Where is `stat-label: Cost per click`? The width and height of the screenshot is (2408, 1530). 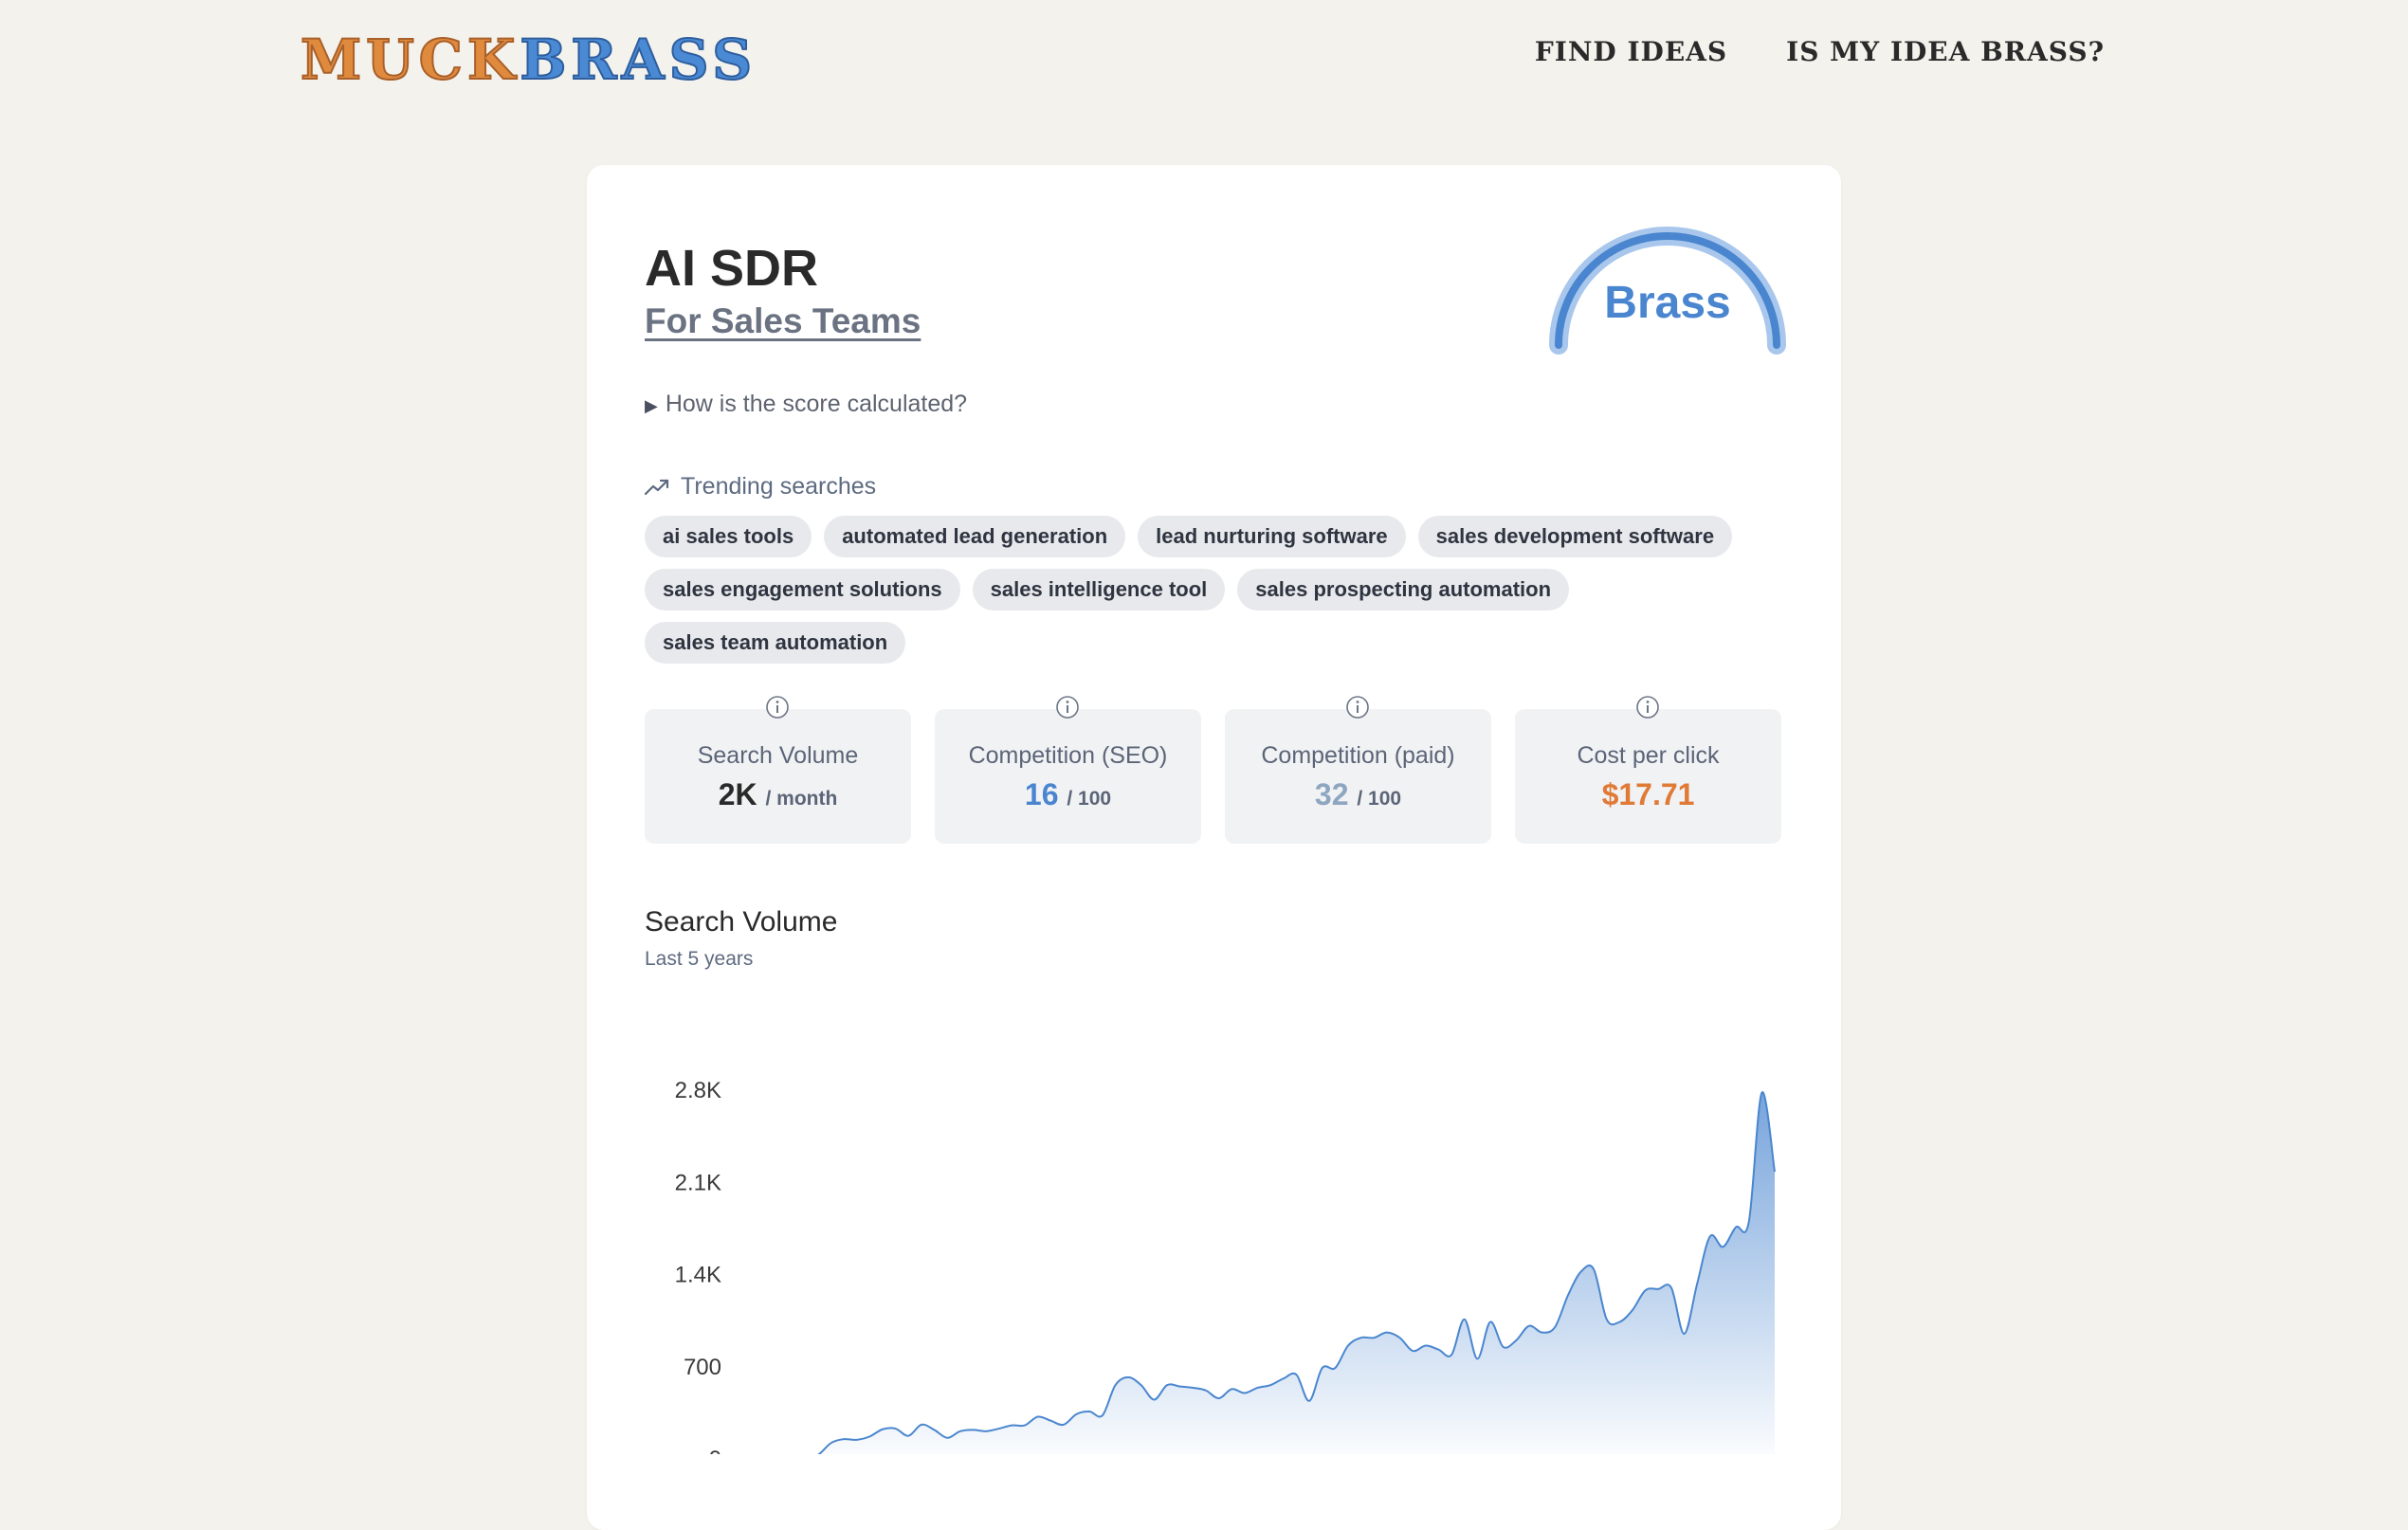
stat-label: Cost per click is located at coordinates (1648, 756).